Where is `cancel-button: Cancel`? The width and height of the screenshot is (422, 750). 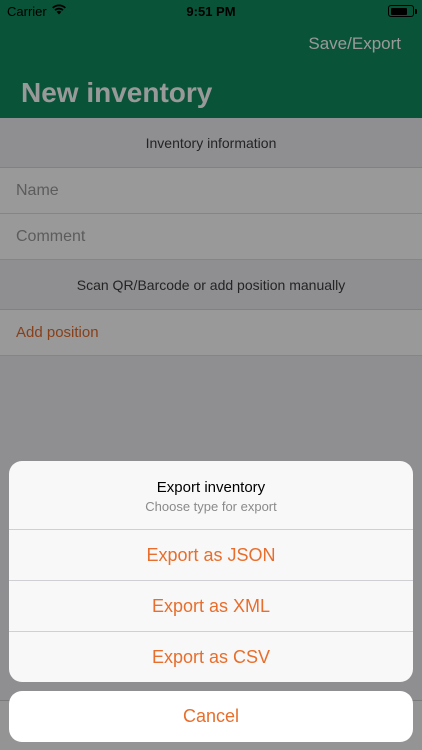 cancel-button: Cancel is located at coordinates (211, 716).